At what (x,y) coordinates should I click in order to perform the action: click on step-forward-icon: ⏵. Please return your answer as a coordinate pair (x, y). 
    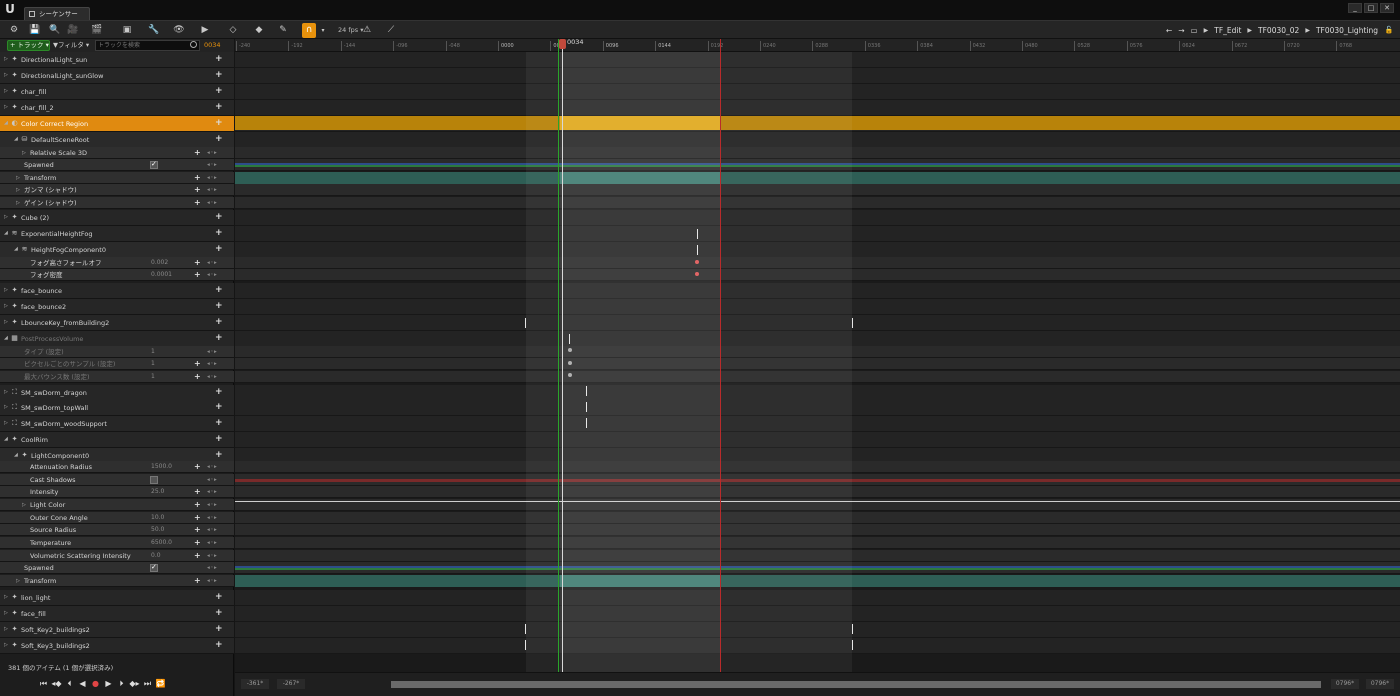
    Looking at the image, I should click on (121, 683).